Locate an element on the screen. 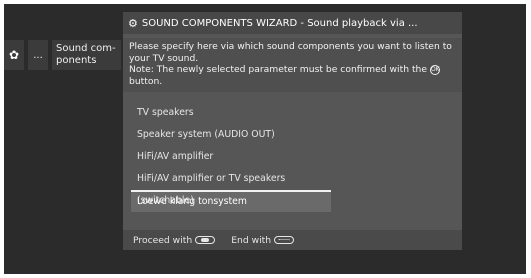 This screenshot has width=531, height=278. breadcrumb-settings: ✿ is located at coordinates (14, 55).